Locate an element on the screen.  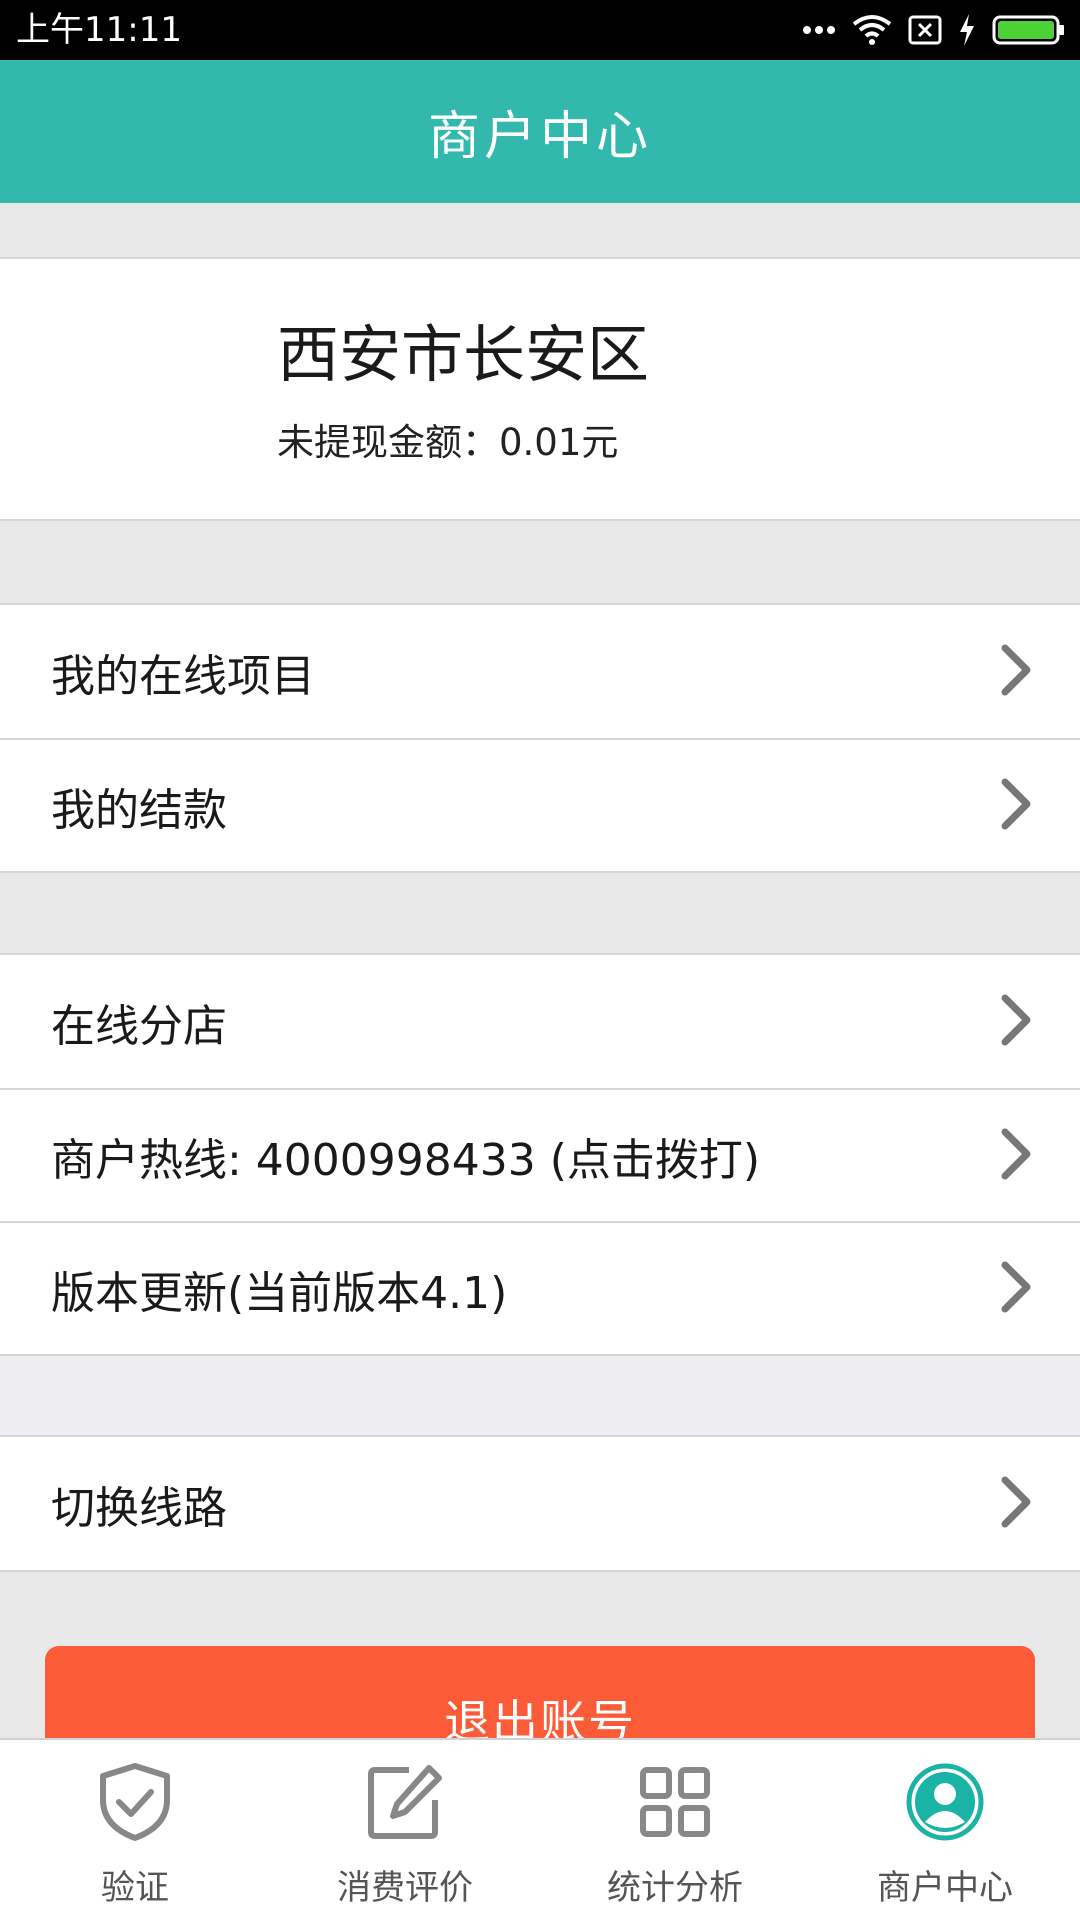
nav-label: 统计分析 is located at coordinates (675, 1888).